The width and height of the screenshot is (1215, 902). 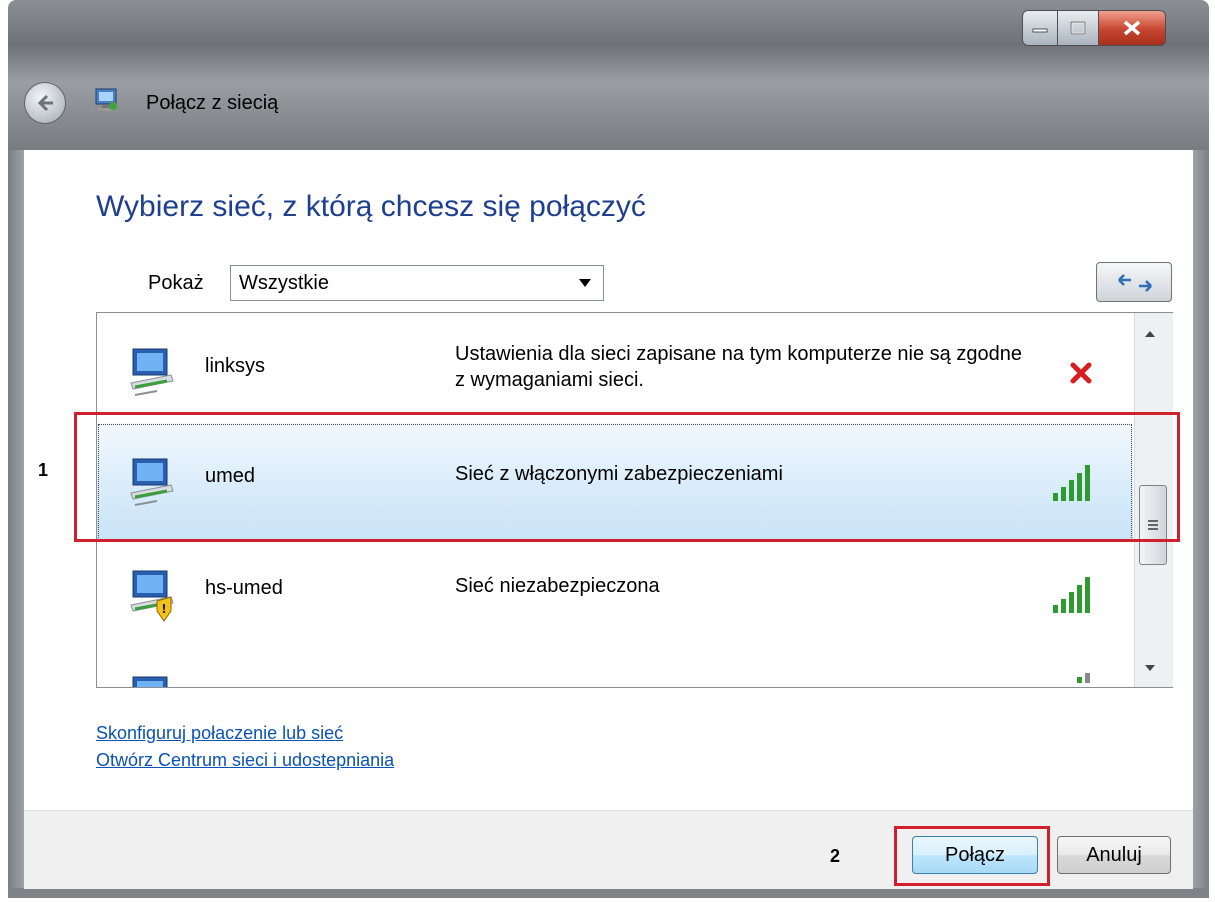 What do you see at coordinates (585, 283) in the screenshot?
I see `chevron-down-icon` at bounding box center [585, 283].